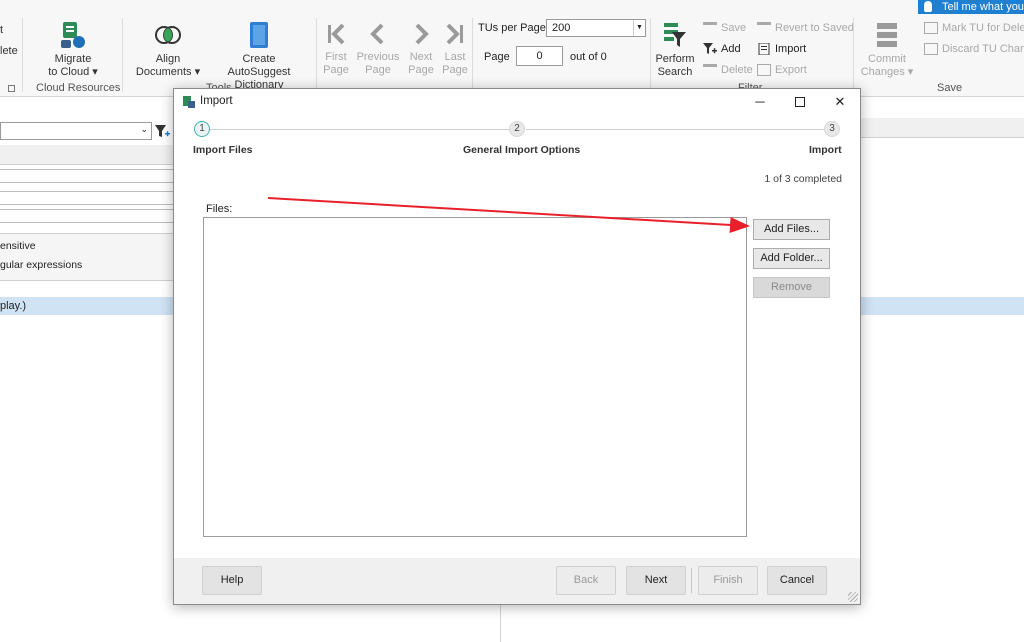  I want to click on next-page-icon, so click(422, 34).